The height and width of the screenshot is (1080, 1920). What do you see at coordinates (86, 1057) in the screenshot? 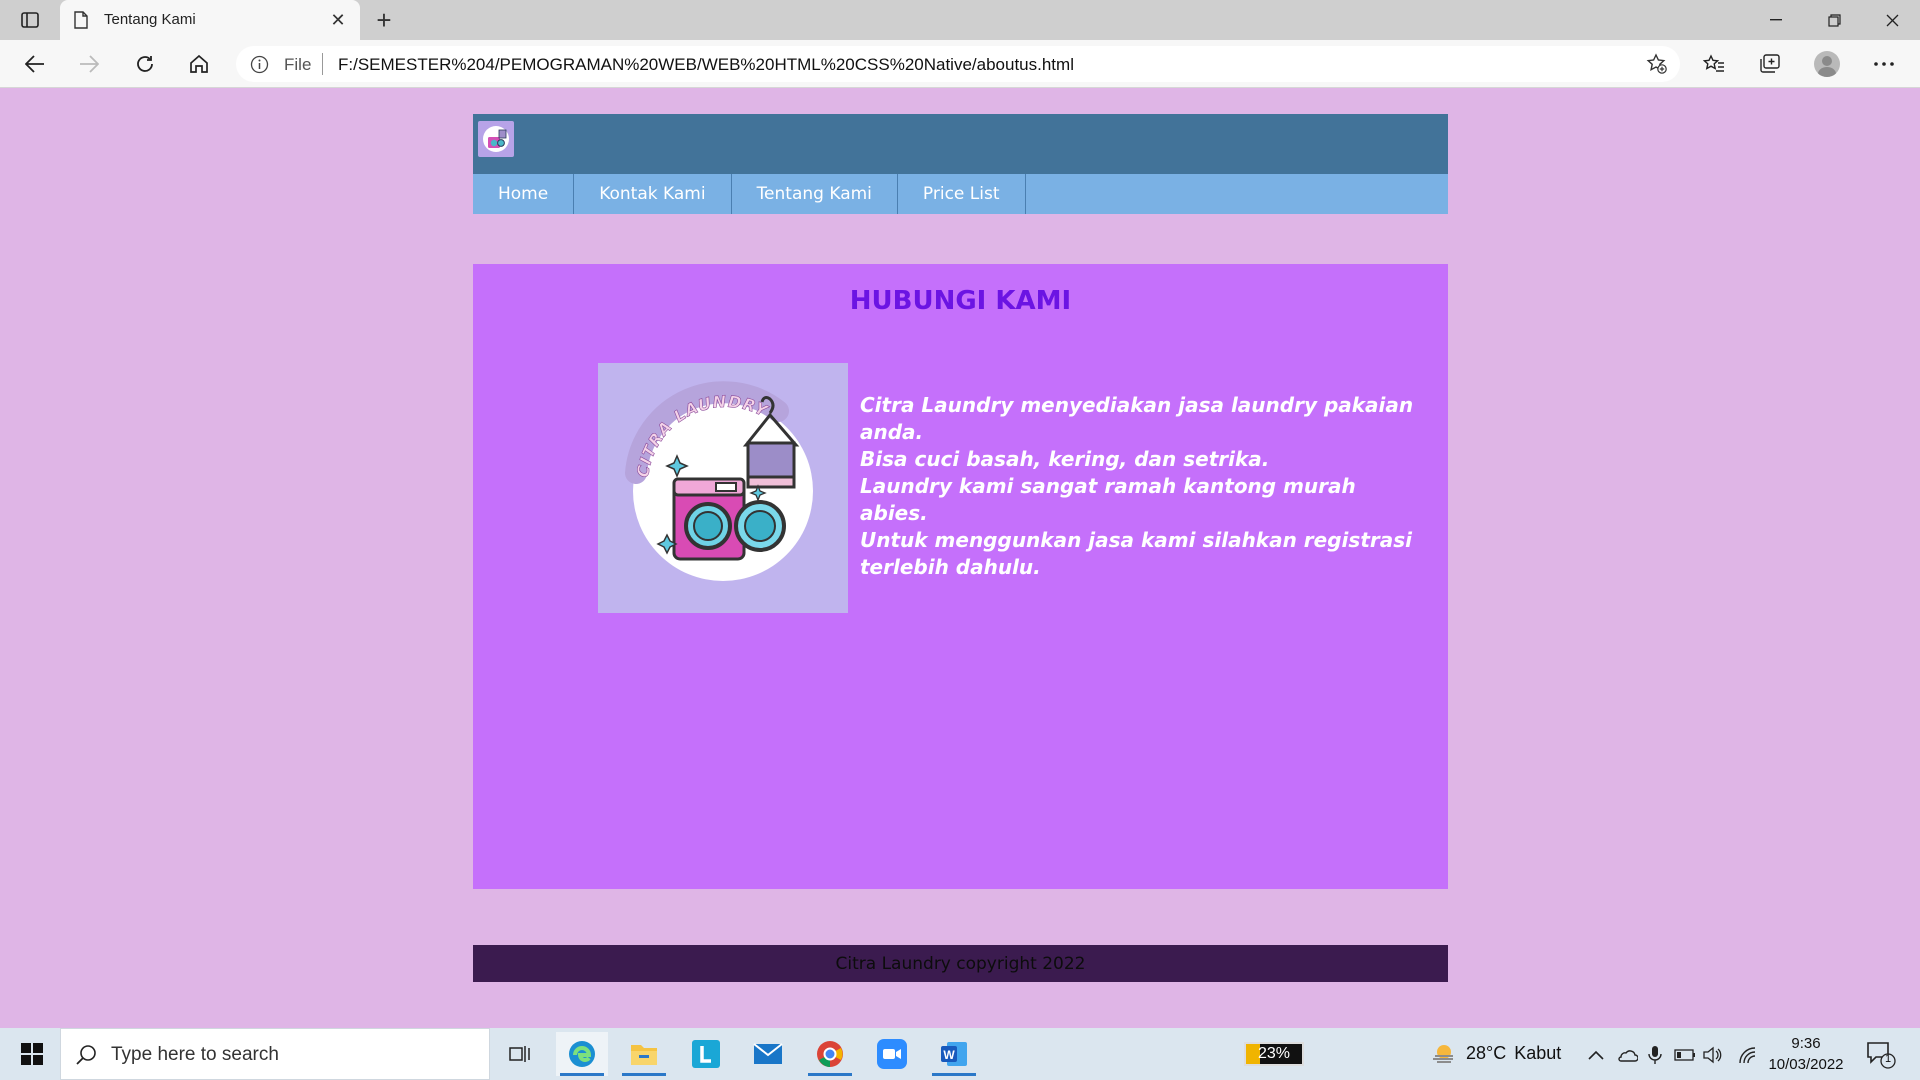
I see `search-icon` at bounding box center [86, 1057].